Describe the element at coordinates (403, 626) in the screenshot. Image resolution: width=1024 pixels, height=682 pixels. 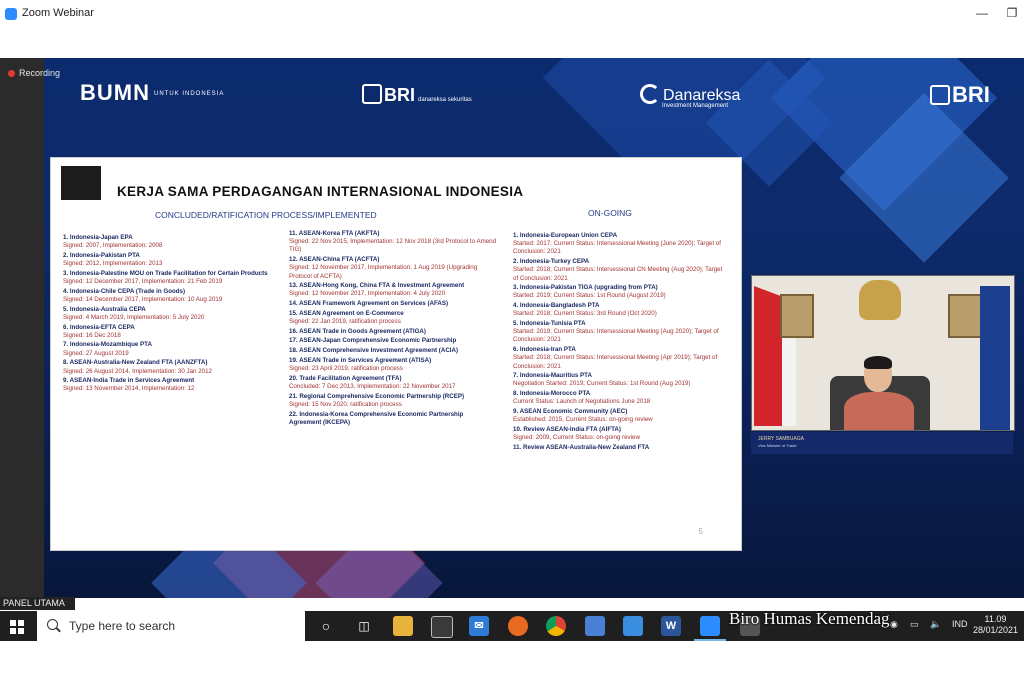
I see `file-explorer-icon` at that location.